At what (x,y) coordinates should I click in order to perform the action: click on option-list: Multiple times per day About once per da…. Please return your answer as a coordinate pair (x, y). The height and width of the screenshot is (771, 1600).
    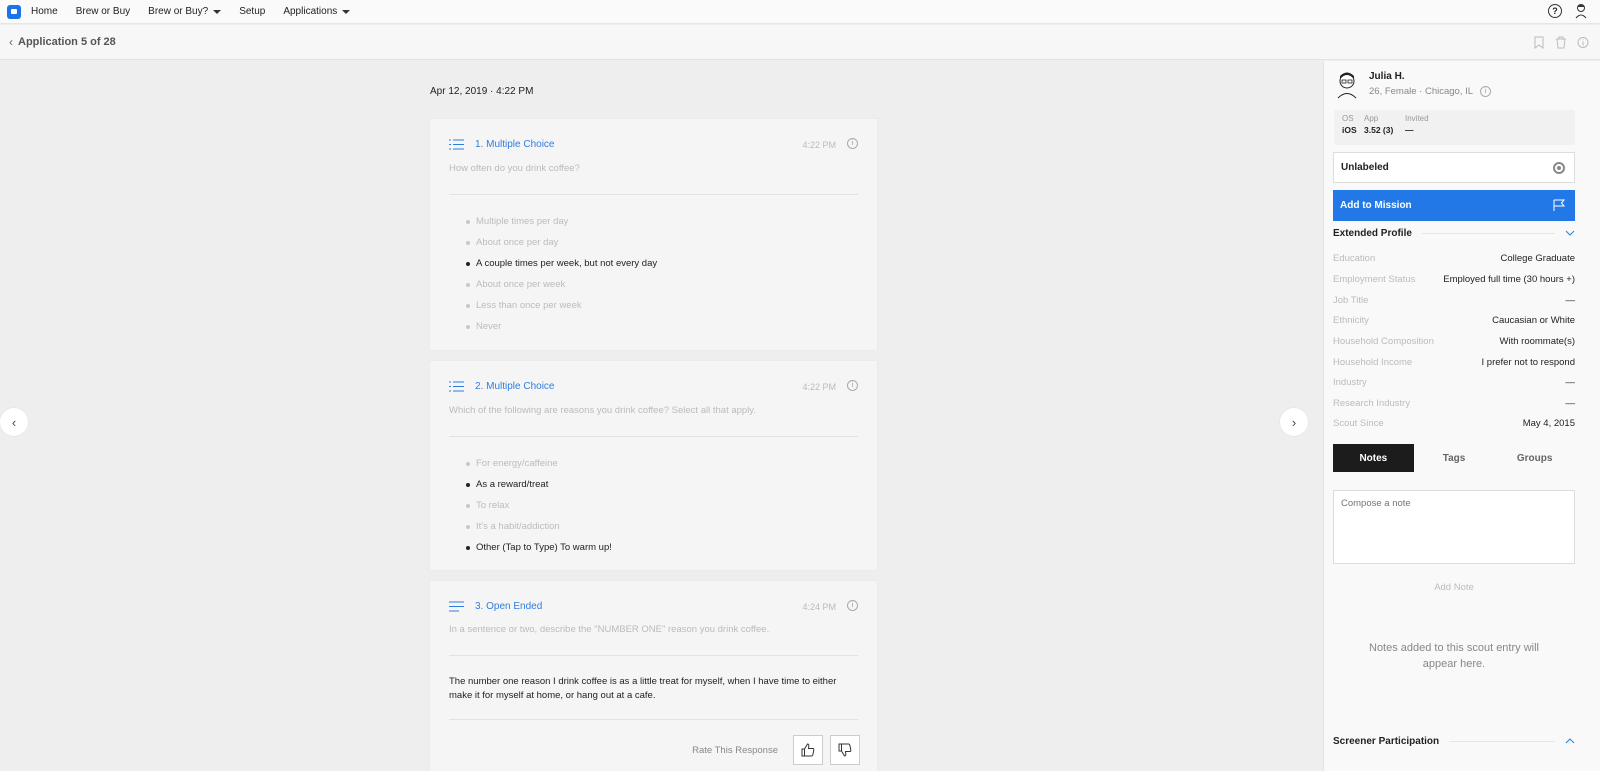
    Looking at the image, I should click on (561, 279).